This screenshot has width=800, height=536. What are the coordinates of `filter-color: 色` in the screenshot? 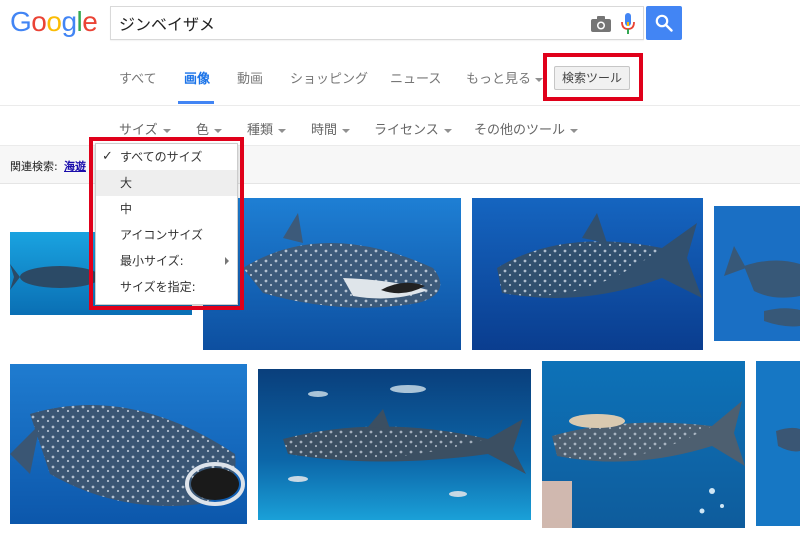 It's located at (209, 128).